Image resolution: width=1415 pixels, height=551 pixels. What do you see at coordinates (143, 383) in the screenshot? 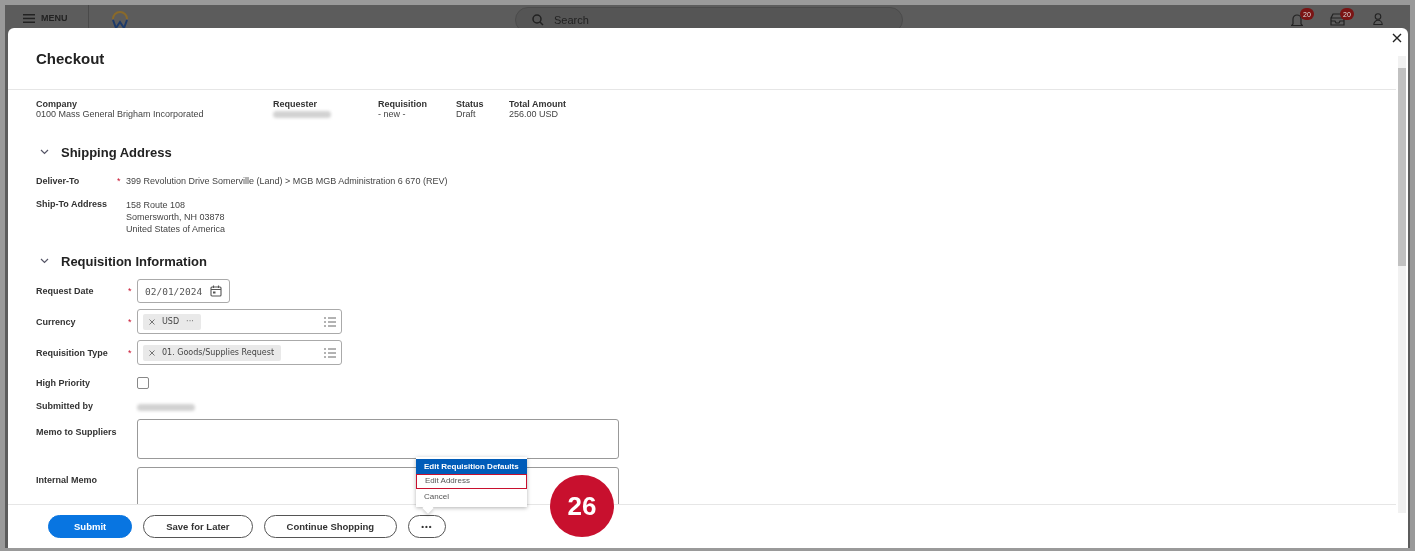
I see `checkbox` at bounding box center [143, 383].